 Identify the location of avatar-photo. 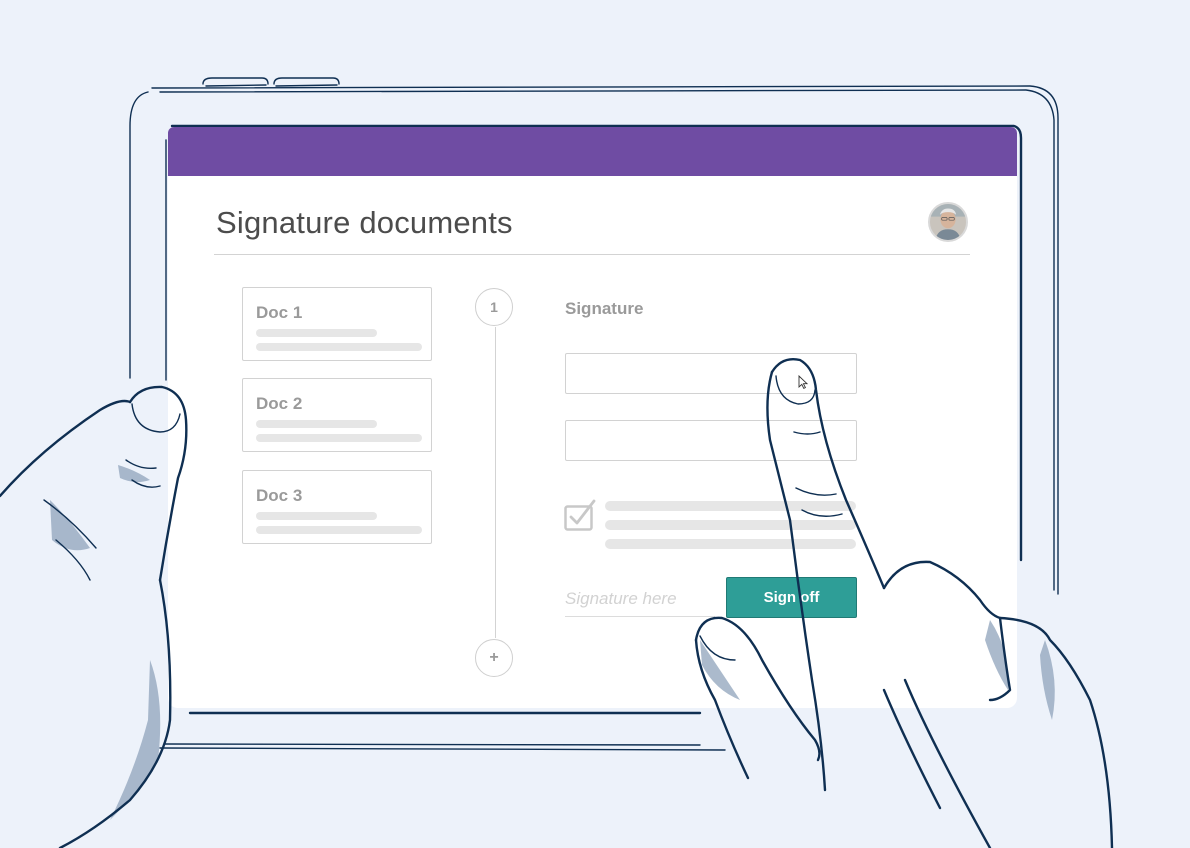
(948, 222).